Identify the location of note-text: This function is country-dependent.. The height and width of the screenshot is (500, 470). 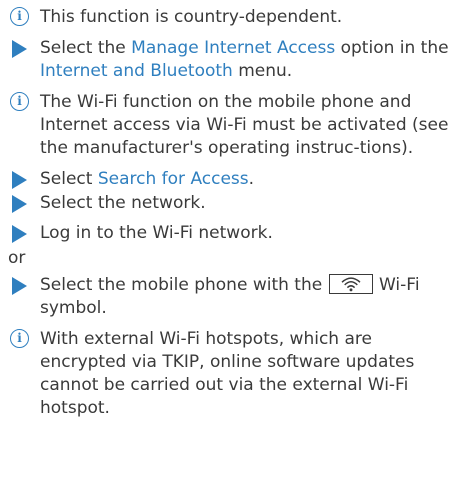
(191, 17).